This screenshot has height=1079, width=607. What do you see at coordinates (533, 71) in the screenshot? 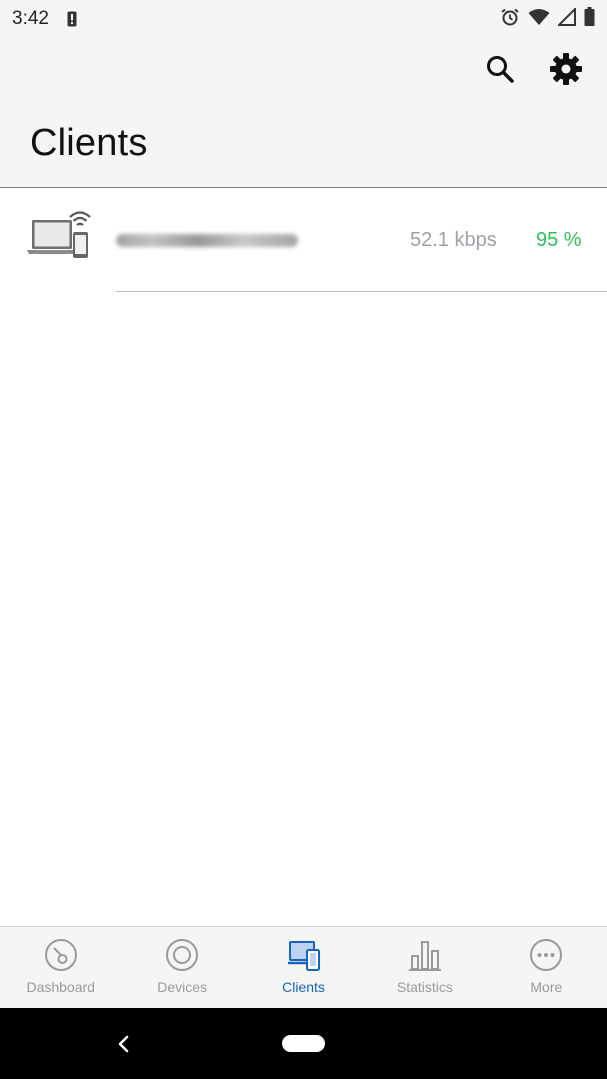
I see `app-bar-actions` at bounding box center [533, 71].